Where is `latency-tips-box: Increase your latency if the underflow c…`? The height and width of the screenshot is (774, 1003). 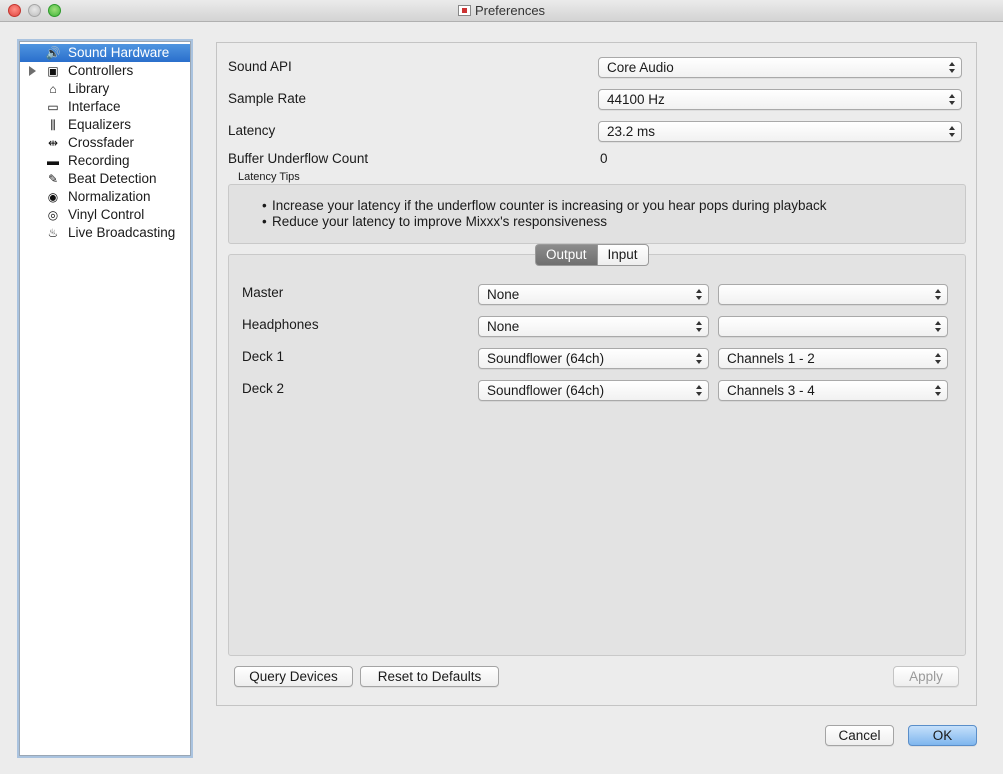 latency-tips-box: Increase your latency if the underflow c… is located at coordinates (597, 214).